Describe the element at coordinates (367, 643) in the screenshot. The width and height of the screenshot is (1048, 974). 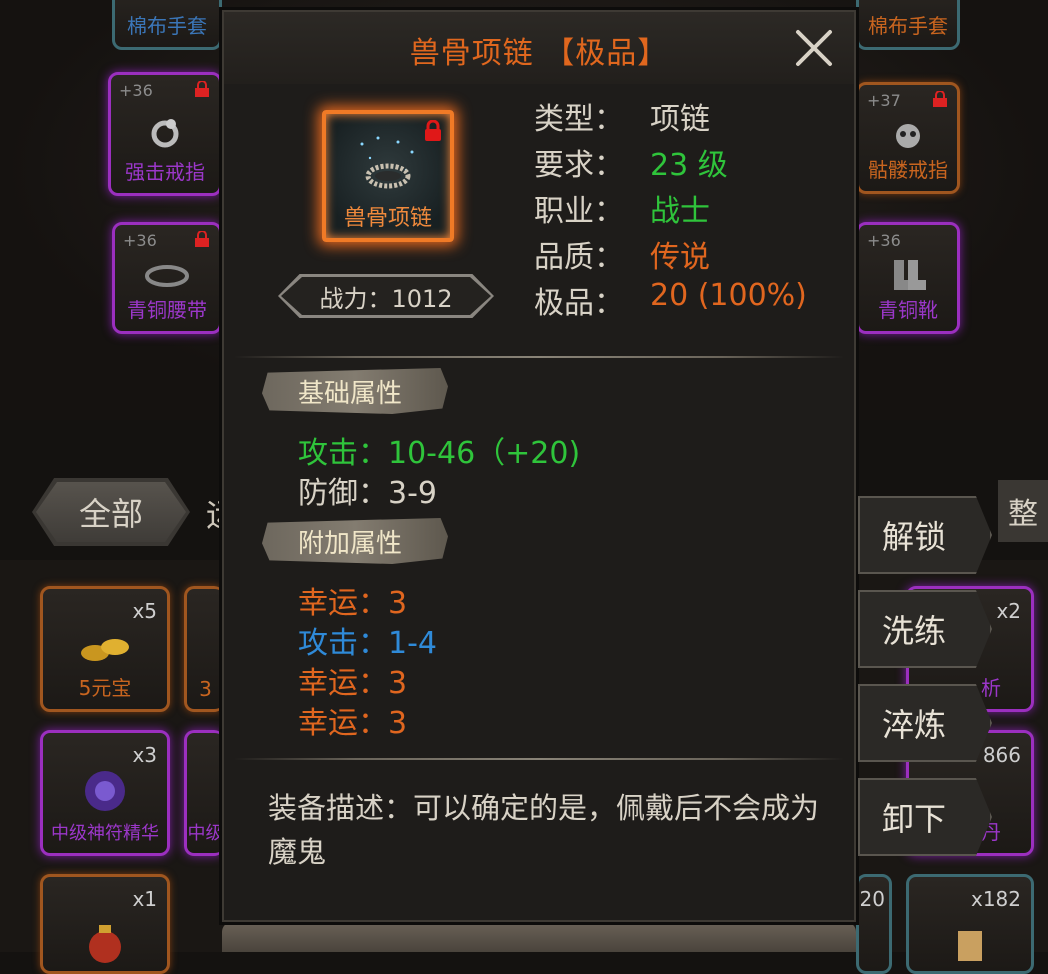
I see `extra-stat-attack: 攻击：1-4` at that location.